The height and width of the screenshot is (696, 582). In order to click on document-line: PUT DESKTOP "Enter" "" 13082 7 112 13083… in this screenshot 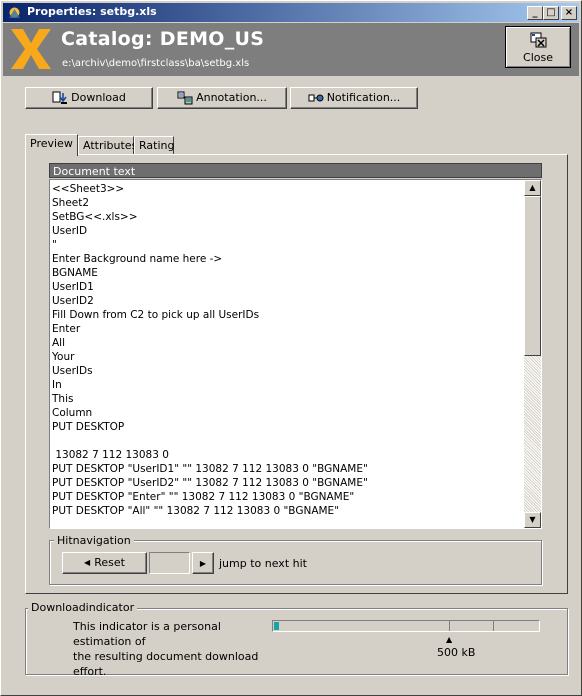, I will do `click(203, 497)`.